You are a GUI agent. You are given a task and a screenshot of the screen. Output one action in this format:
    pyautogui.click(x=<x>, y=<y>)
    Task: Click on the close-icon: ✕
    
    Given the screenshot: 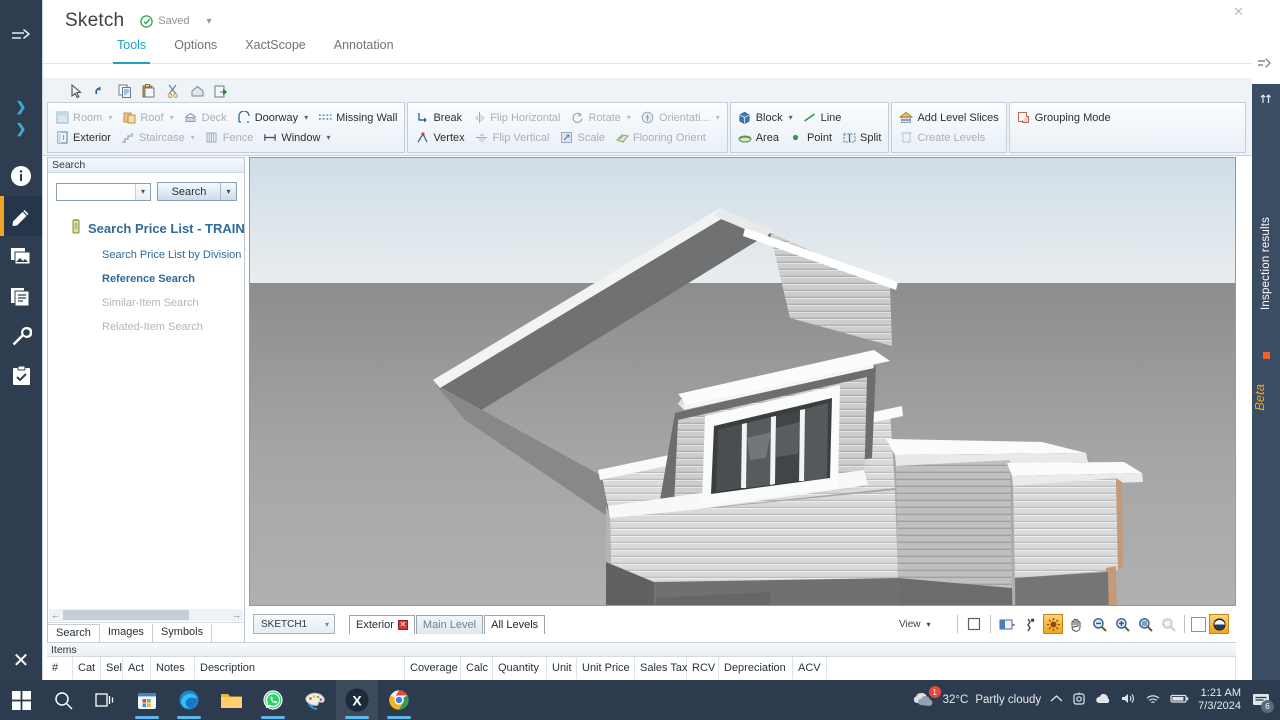 What is the action you would take?
    pyautogui.click(x=402, y=624)
    